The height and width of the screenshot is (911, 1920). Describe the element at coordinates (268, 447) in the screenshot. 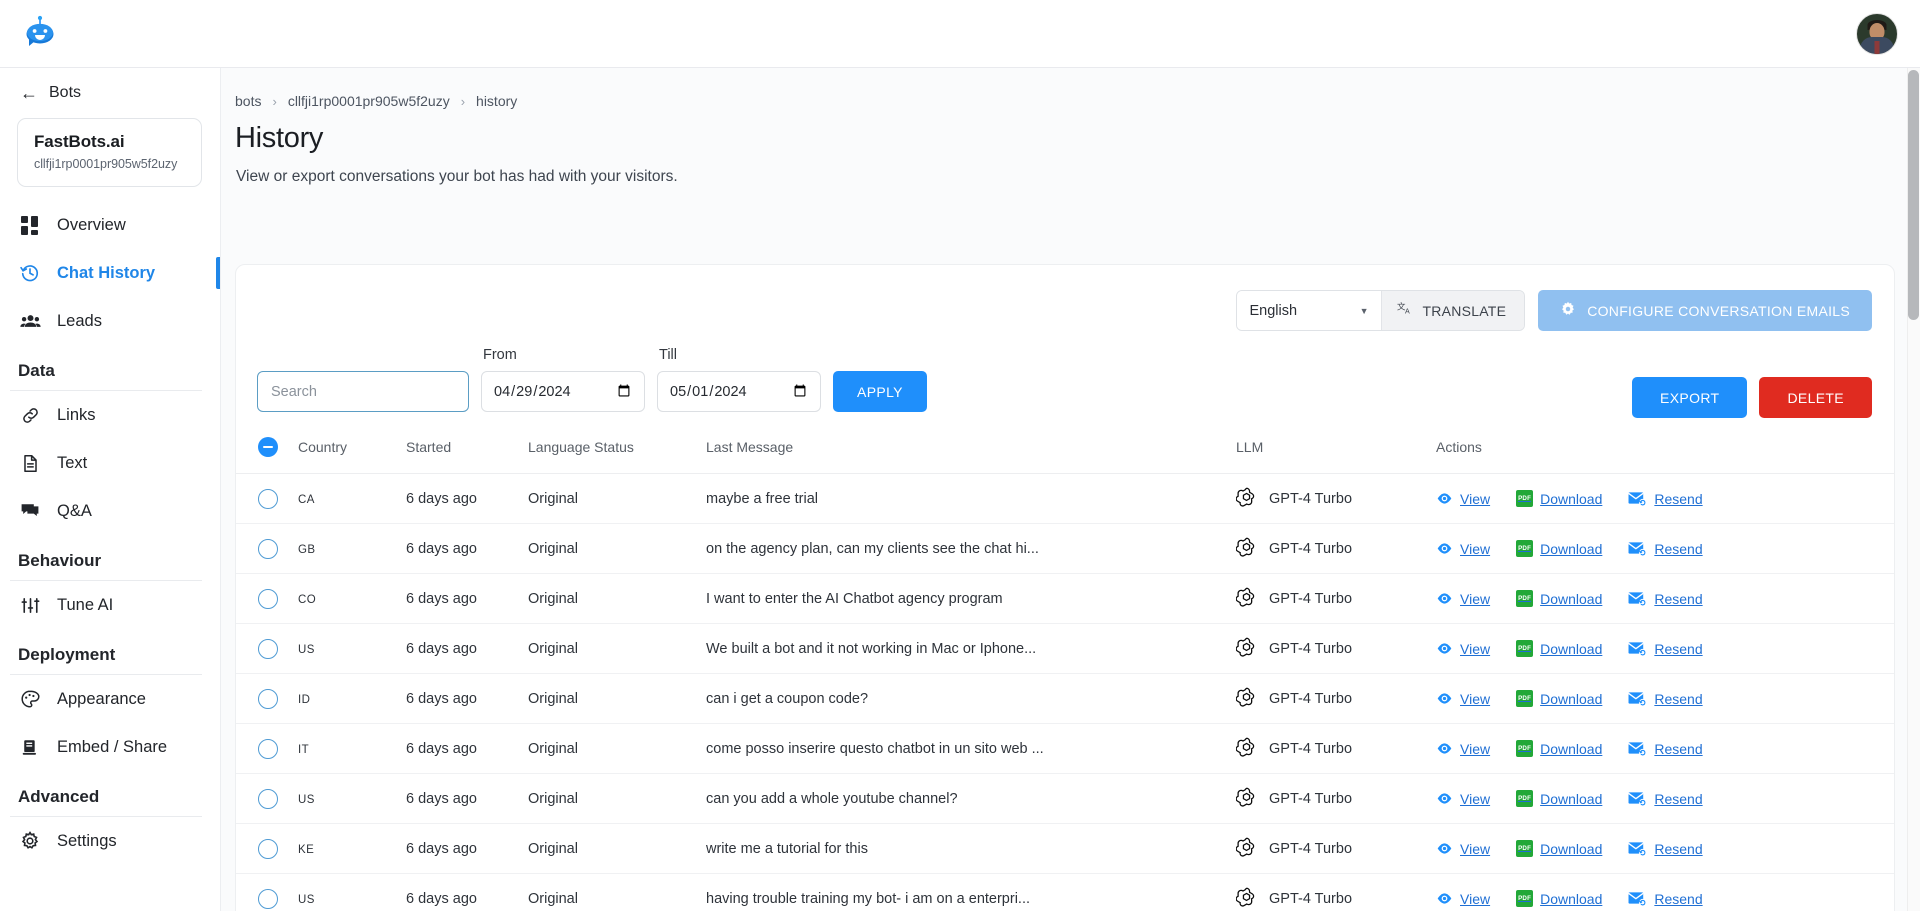

I see `select-all-checkbox` at that location.